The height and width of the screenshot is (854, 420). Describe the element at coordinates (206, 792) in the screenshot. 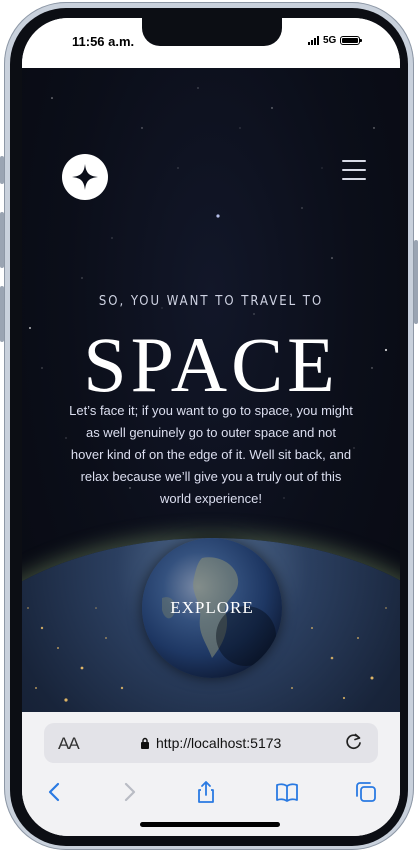

I see `share-icon` at that location.